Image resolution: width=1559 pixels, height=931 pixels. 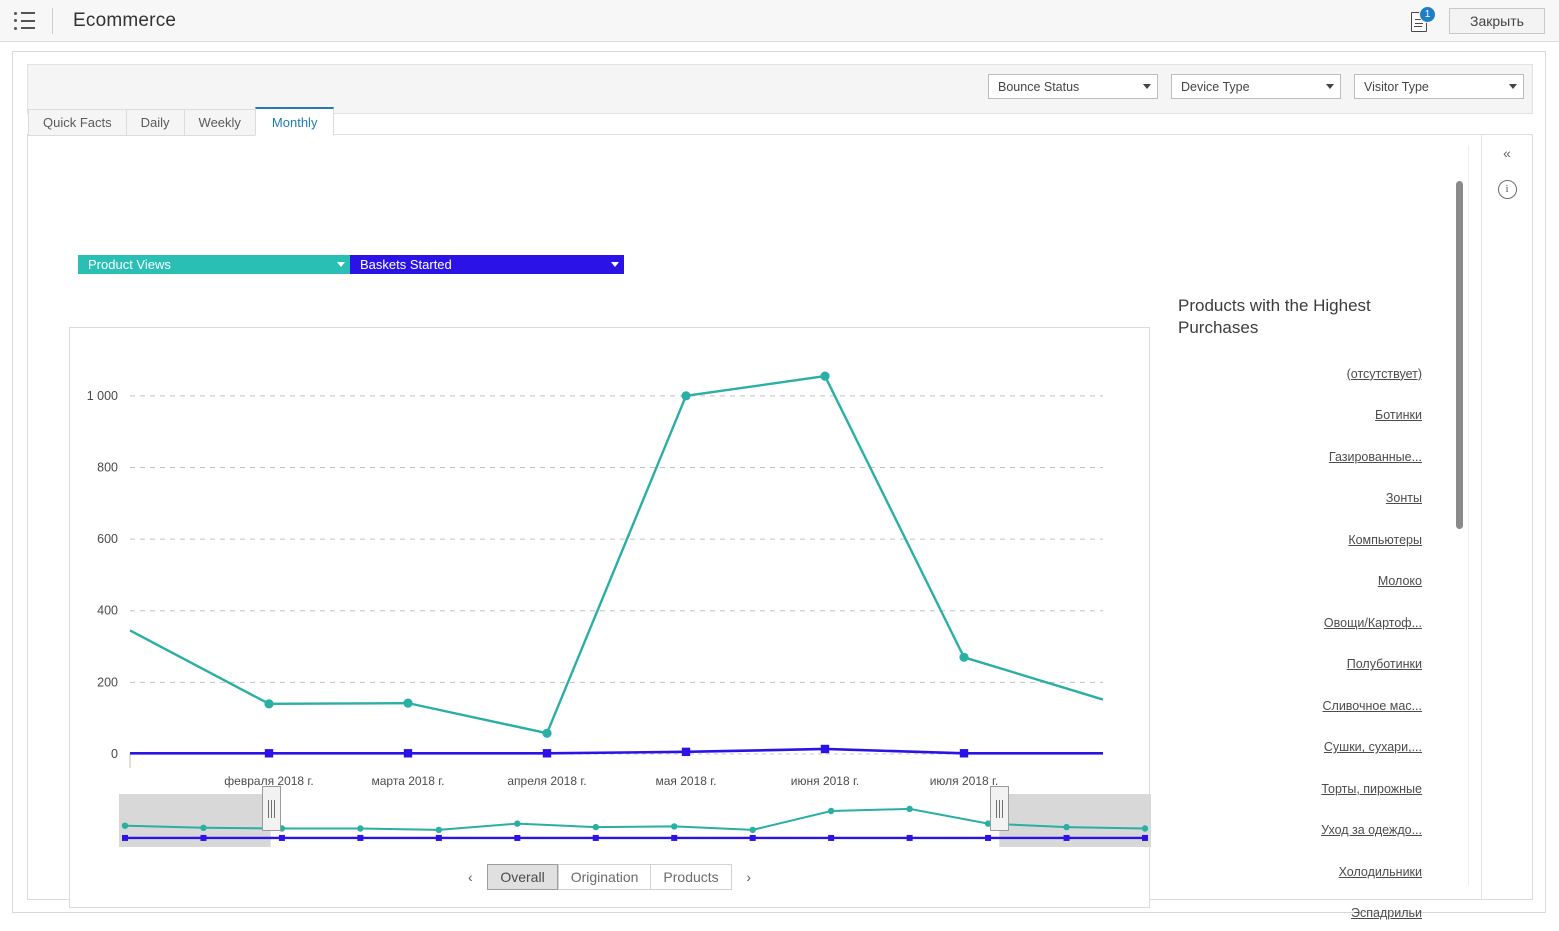 I want to click on bounce-status-select: Bounce Status, so click(x=1073, y=86).